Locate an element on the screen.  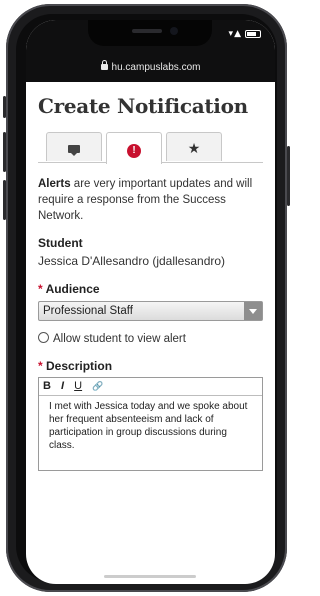
underline-button: U is located at coordinates (78, 386).